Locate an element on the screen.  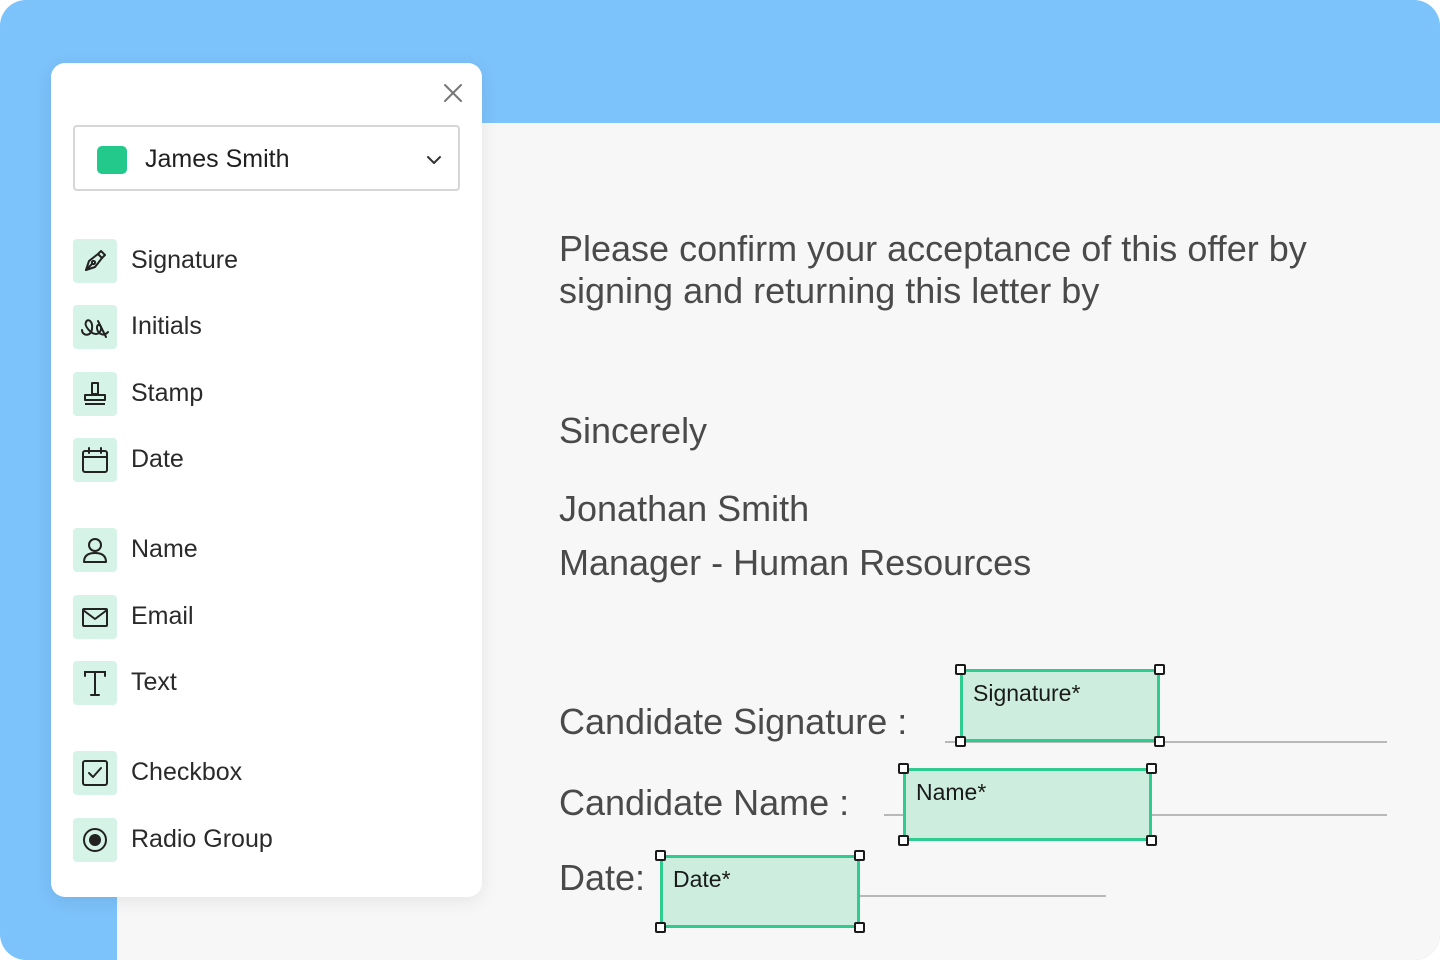
closing-text: Sincerely is located at coordinates (633, 430).